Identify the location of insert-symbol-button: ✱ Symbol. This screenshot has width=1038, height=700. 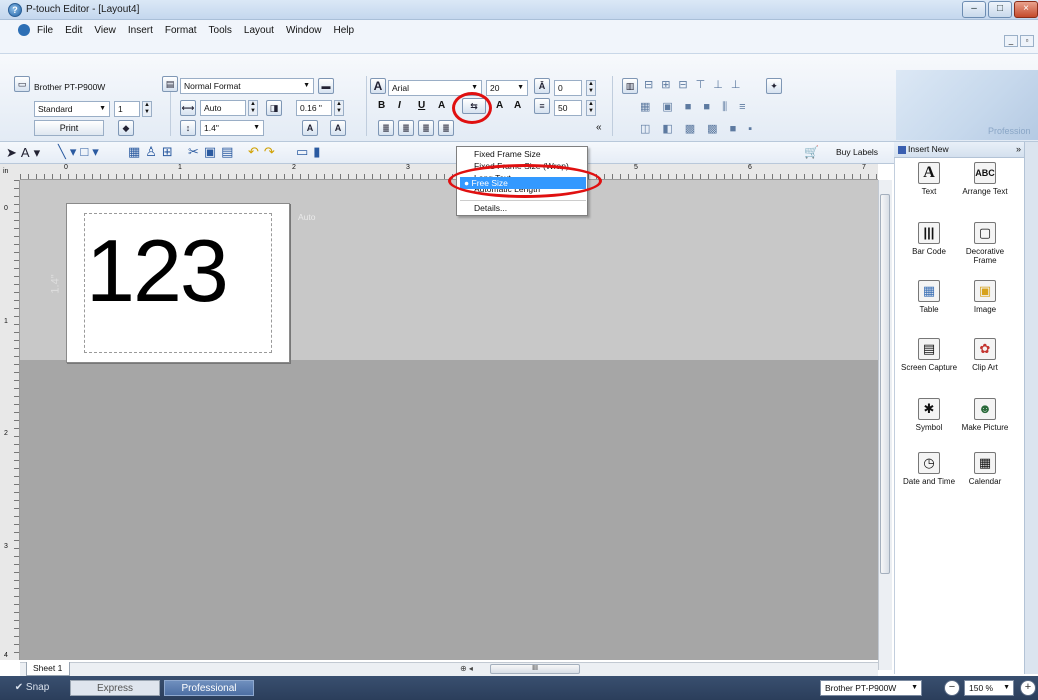
(929, 415).